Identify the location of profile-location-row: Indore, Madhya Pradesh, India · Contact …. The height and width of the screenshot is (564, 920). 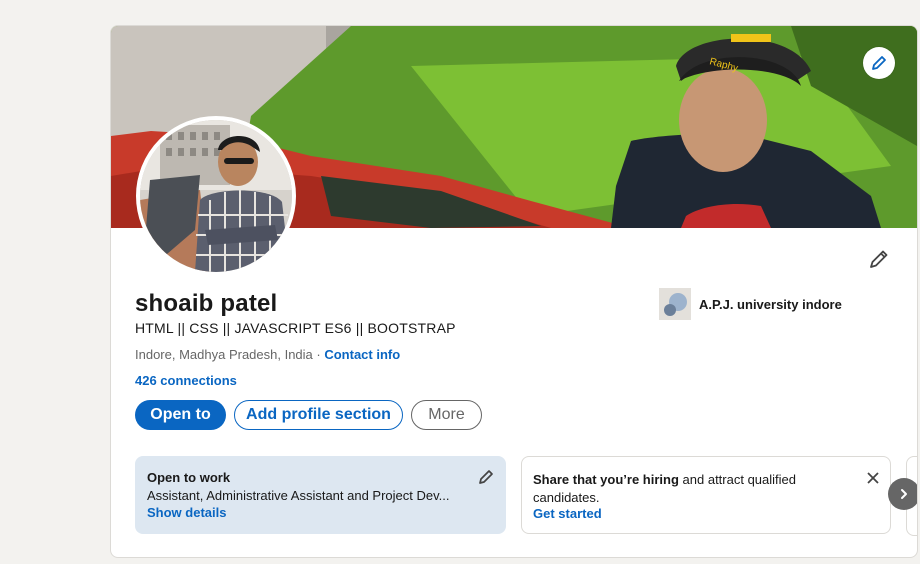
(267, 354).